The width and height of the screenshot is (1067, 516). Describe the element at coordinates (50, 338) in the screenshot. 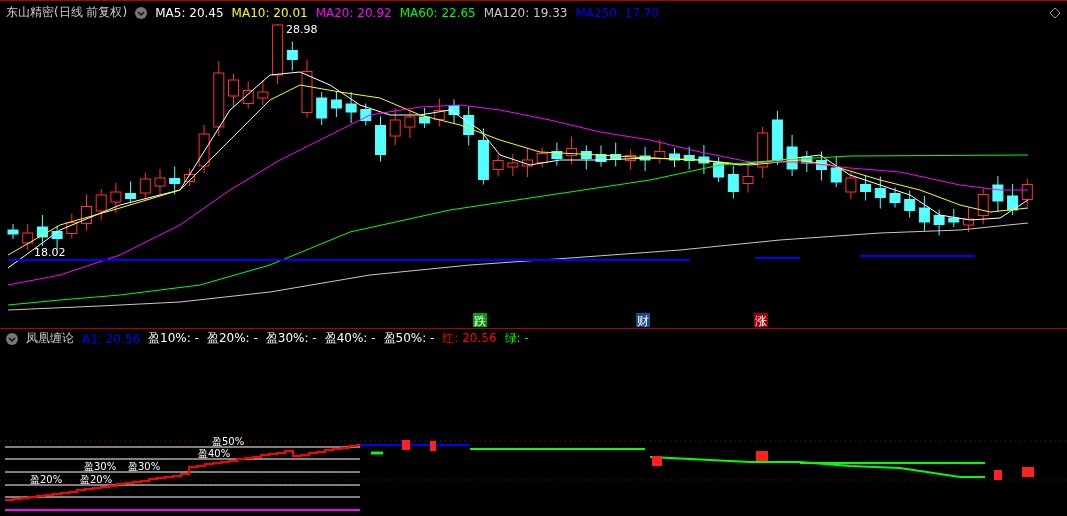

I see `indicator-title: 凤凰缠论` at that location.